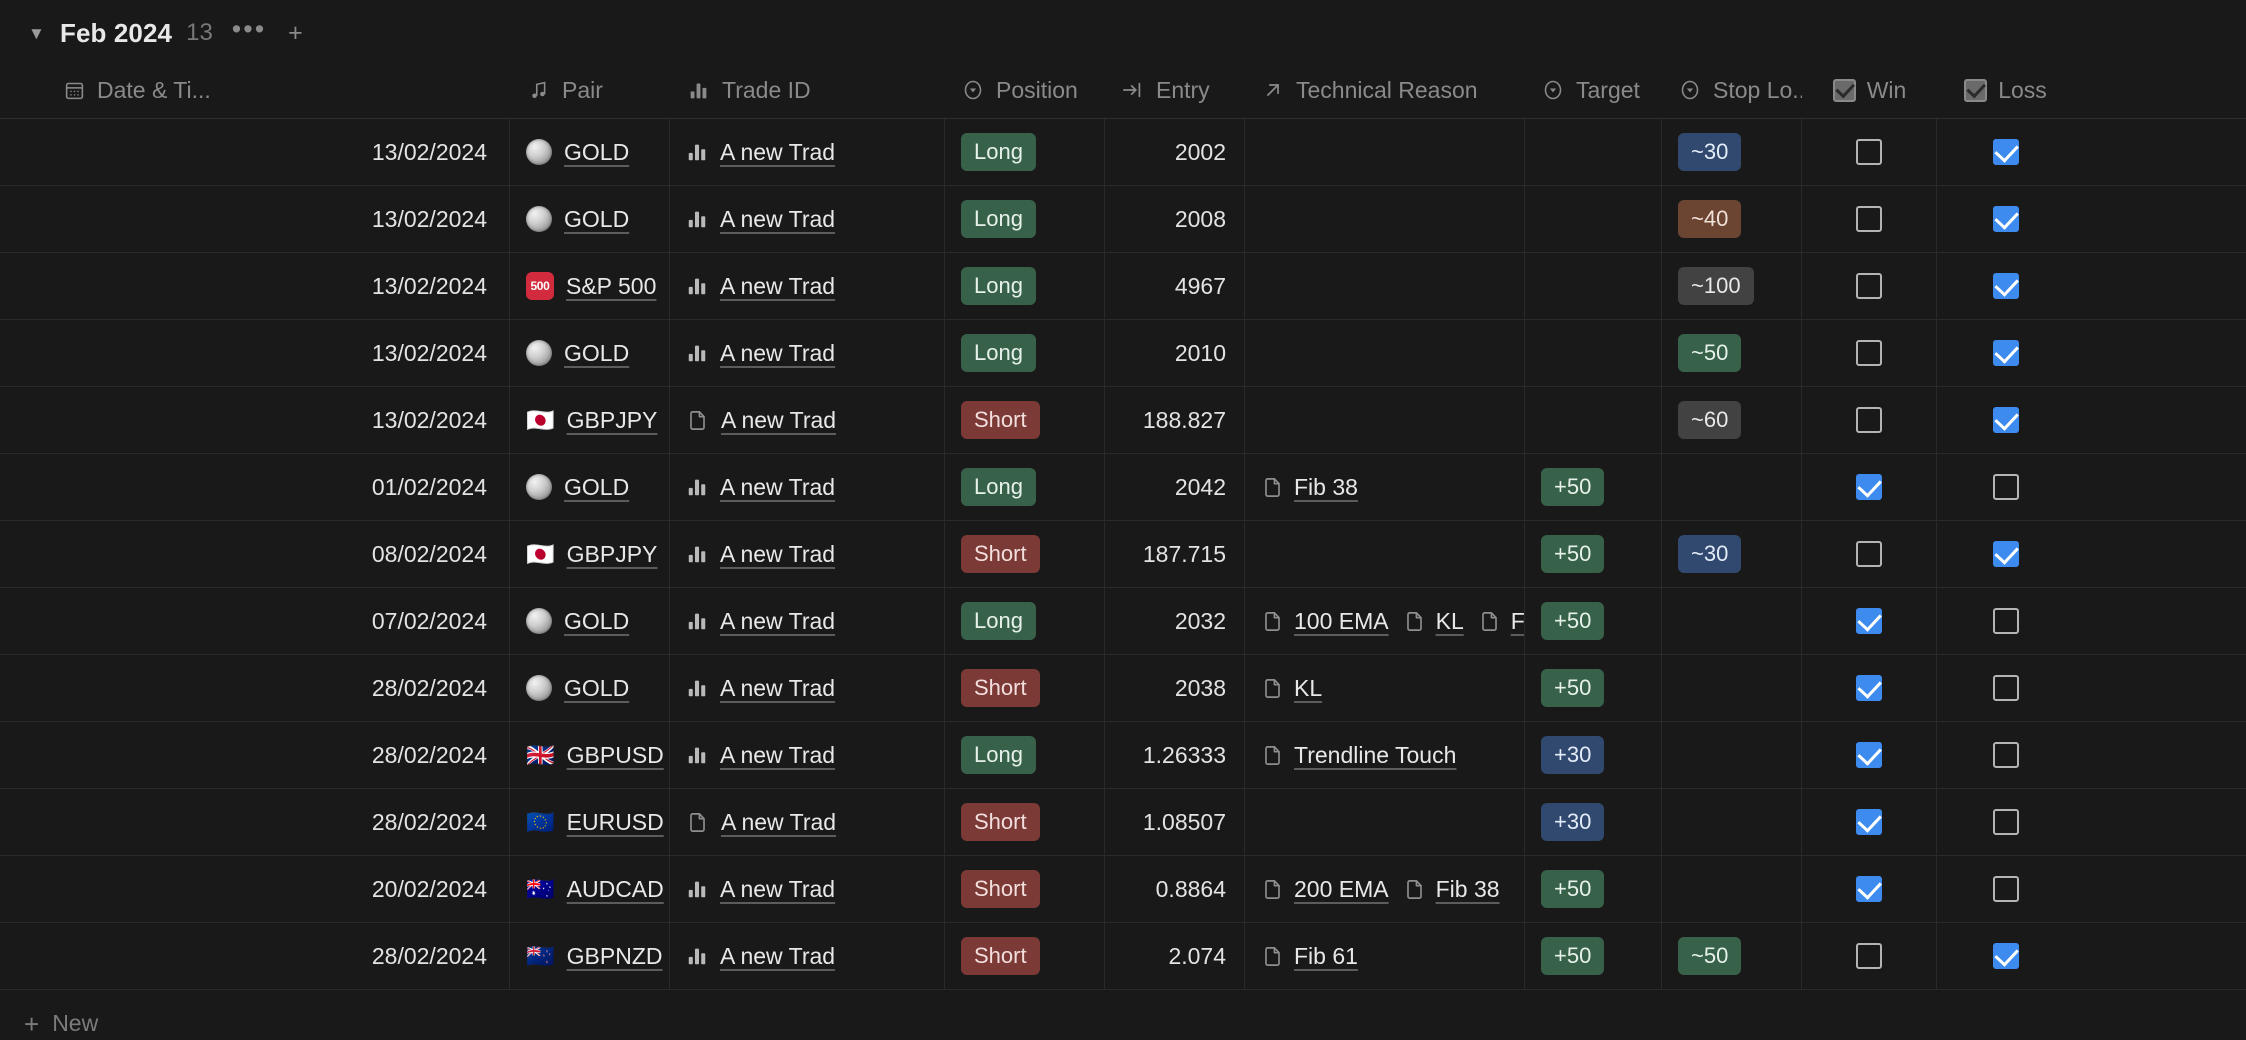  What do you see at coordinates (590, 956) in the screenshot?
I see `cell-pair: 🇳🇿 GBPNZD` at bounding box center [590, 956].